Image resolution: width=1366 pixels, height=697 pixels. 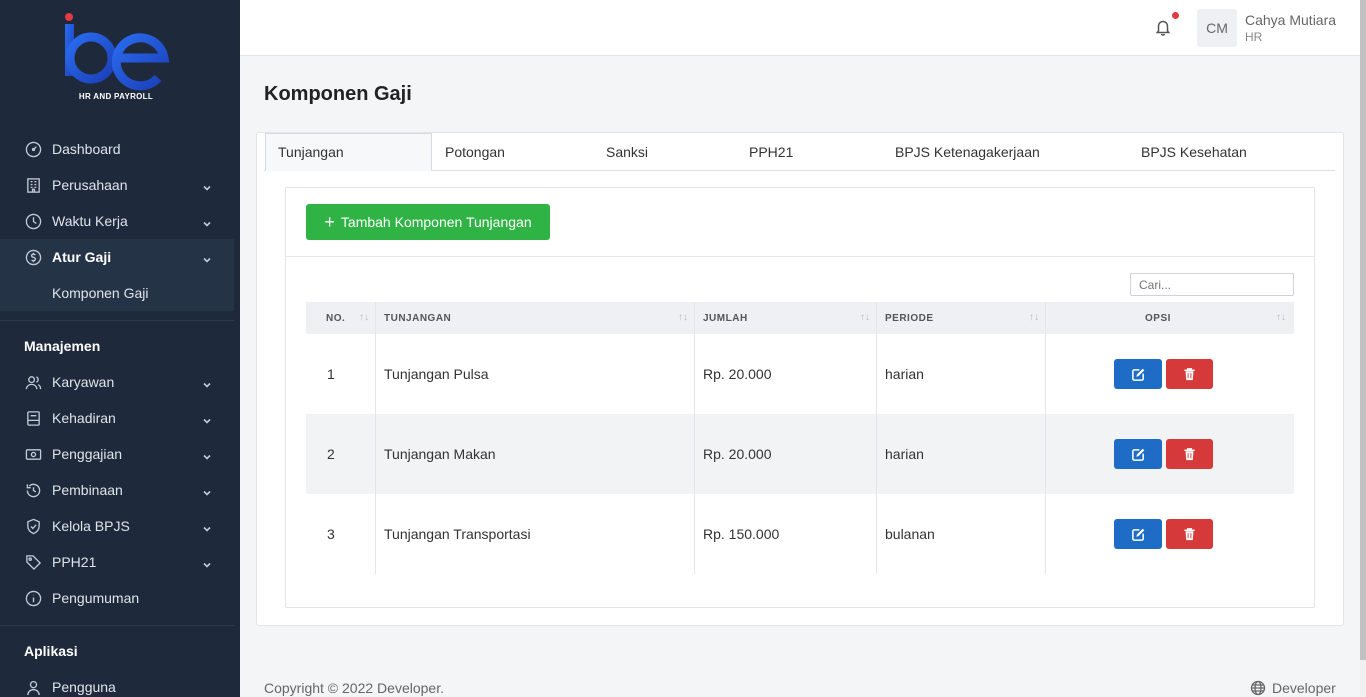 I want to click on page-scrollbar, so click(x=1363, y=348).